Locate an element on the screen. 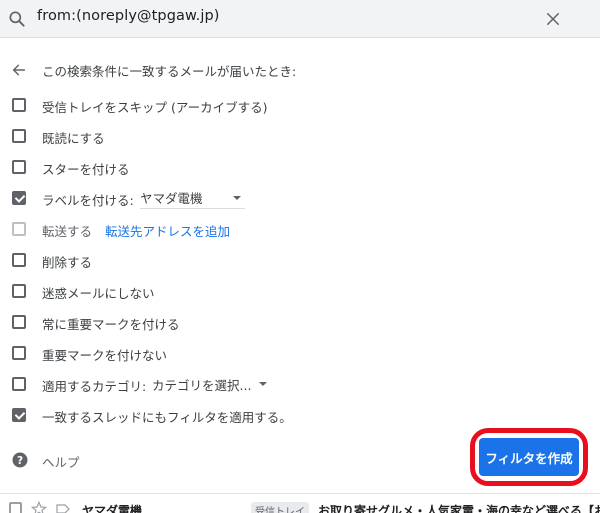 Image resolution: width=600 pixels, height=513 pixels. mail-row: ヤマダ電機 受信トレイ お取り寄せグルメ・人気家電・海の幸など選べる【お is located at coordinates (300, 503).